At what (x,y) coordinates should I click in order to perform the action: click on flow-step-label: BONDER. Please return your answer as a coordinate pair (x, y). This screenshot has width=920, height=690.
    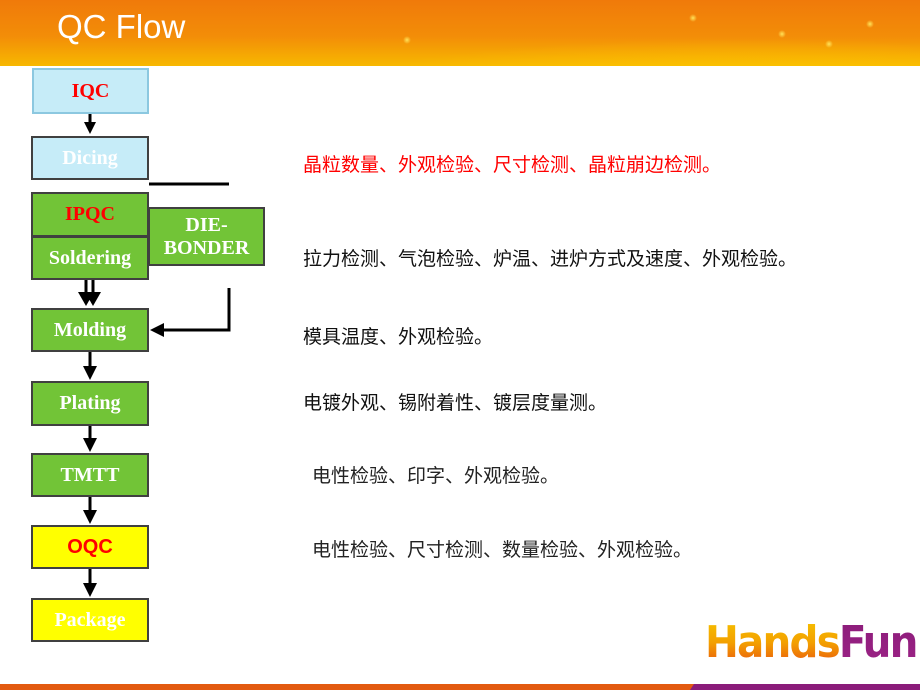
    Looking at the image, I should click on (206, 247).